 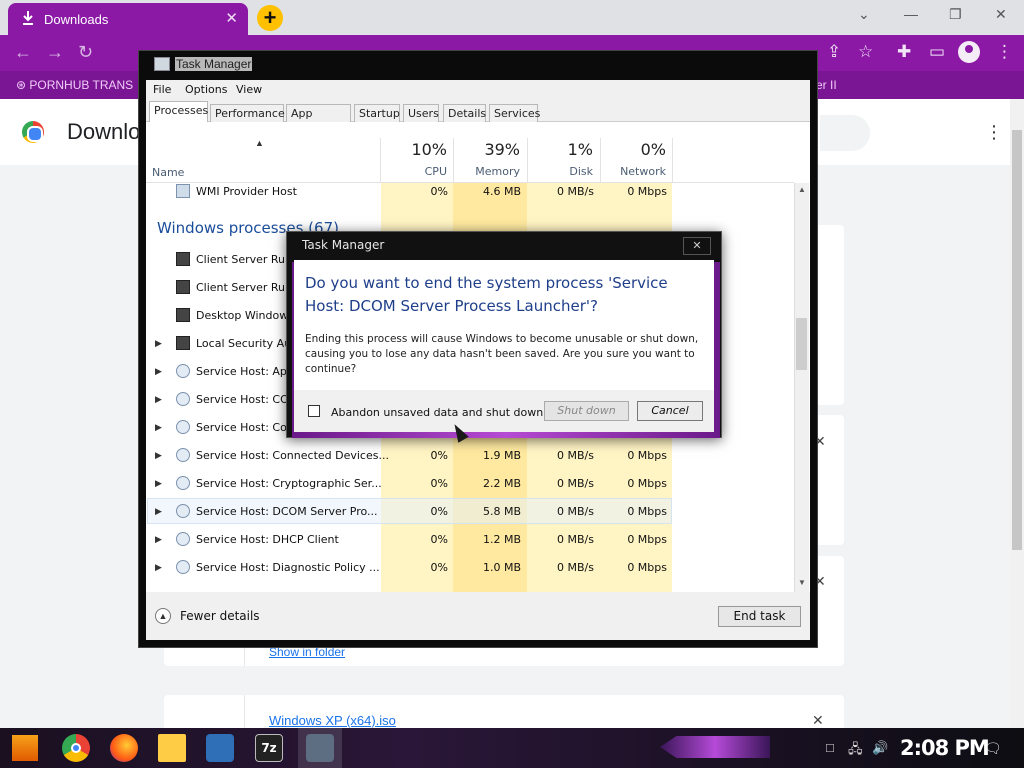 I want to click on network-total: 0%, so click(x=636, y=149).